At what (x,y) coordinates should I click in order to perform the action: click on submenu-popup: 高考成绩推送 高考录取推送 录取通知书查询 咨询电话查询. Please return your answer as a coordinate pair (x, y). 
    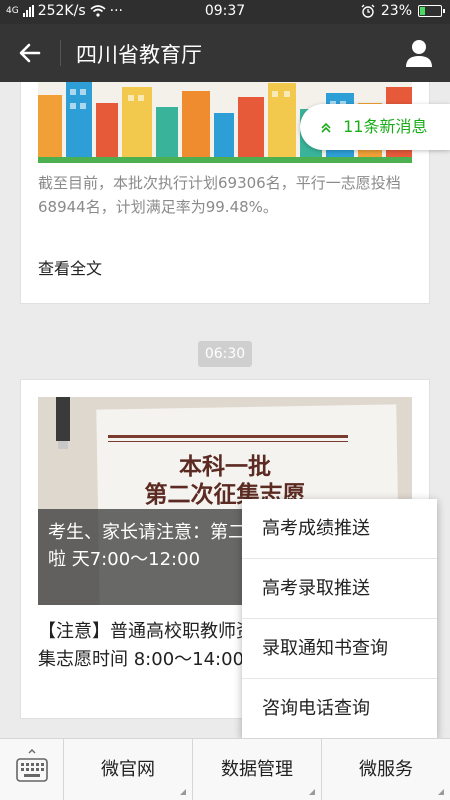
    Looking at the image, I should click on (339, 619).